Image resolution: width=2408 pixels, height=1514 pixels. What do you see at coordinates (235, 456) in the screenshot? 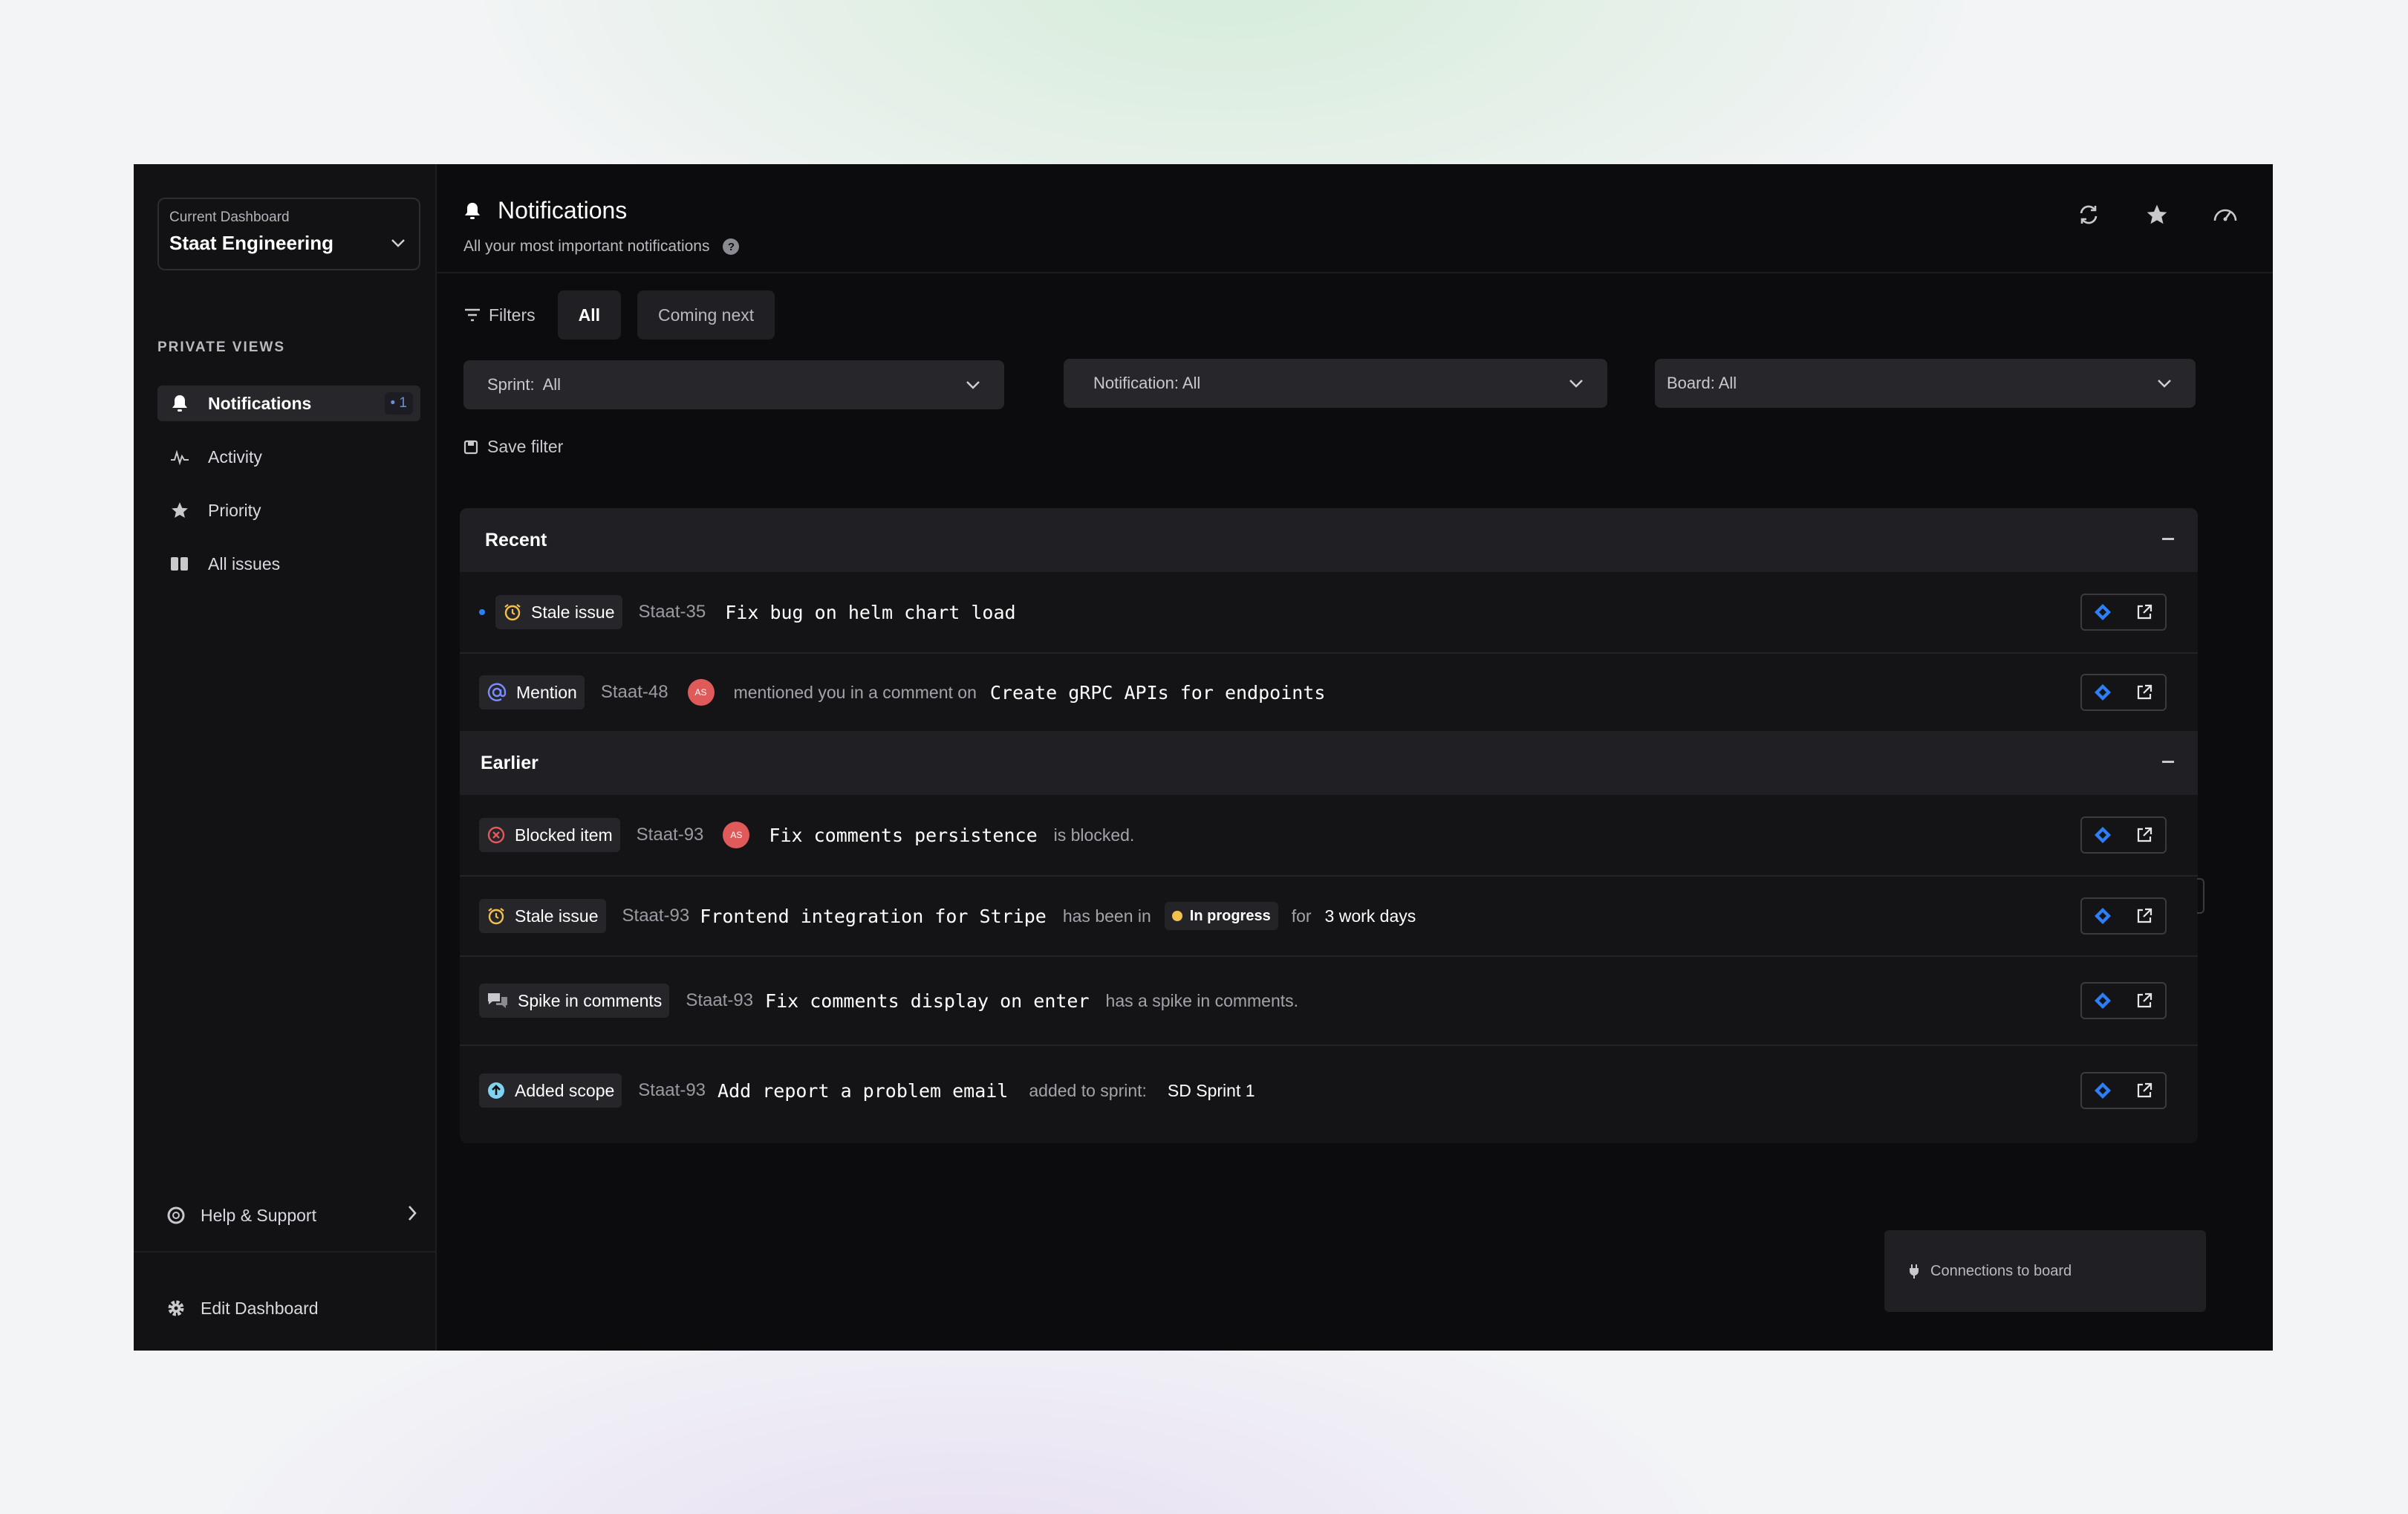
I see `sidebar-item-label: Activity` at bounding box center [235, 456].